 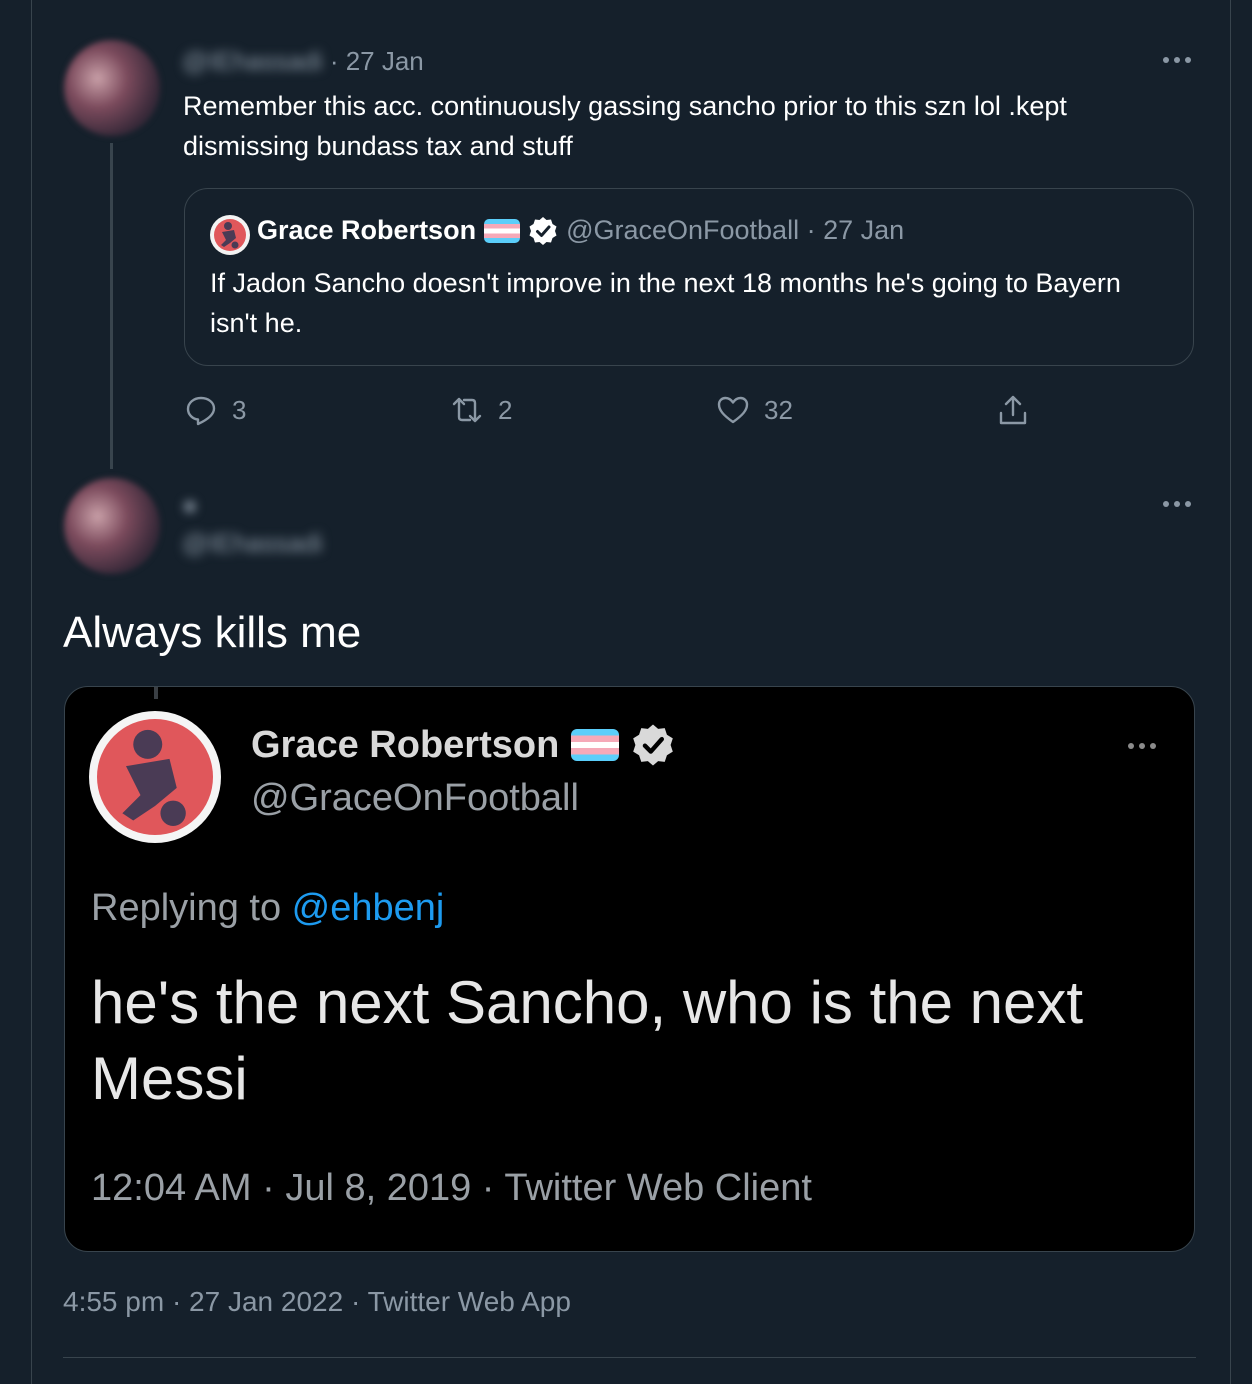 What do you see at coordinates (415, 798) in the screenshot?
I see `embedded-author-handle: @GraceOnFootball` at bounding box center [415, 798].